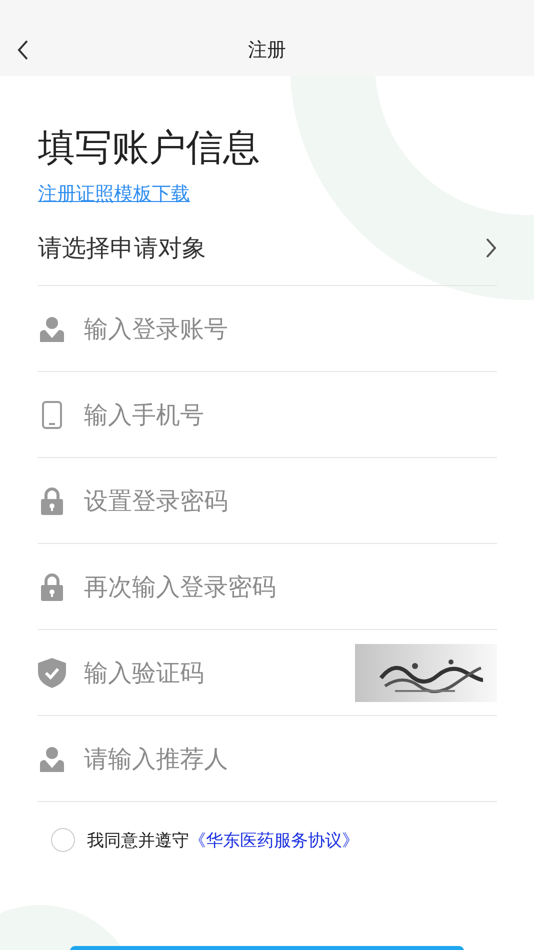 The image size is (534, 950). What do you see at coordinates (138, 841) in the screenshot?
I see `agreement-text: 我同意并遵守` at bounding box center [138, 841].